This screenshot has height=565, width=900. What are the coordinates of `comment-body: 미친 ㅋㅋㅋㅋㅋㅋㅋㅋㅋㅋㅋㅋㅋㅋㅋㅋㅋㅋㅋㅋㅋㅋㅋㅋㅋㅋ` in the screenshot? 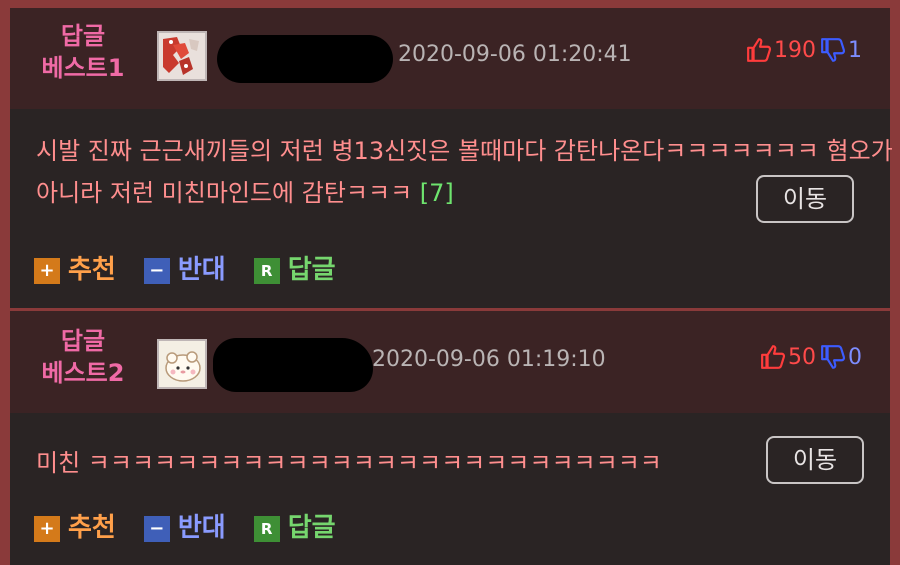 It's located at (349, 463).